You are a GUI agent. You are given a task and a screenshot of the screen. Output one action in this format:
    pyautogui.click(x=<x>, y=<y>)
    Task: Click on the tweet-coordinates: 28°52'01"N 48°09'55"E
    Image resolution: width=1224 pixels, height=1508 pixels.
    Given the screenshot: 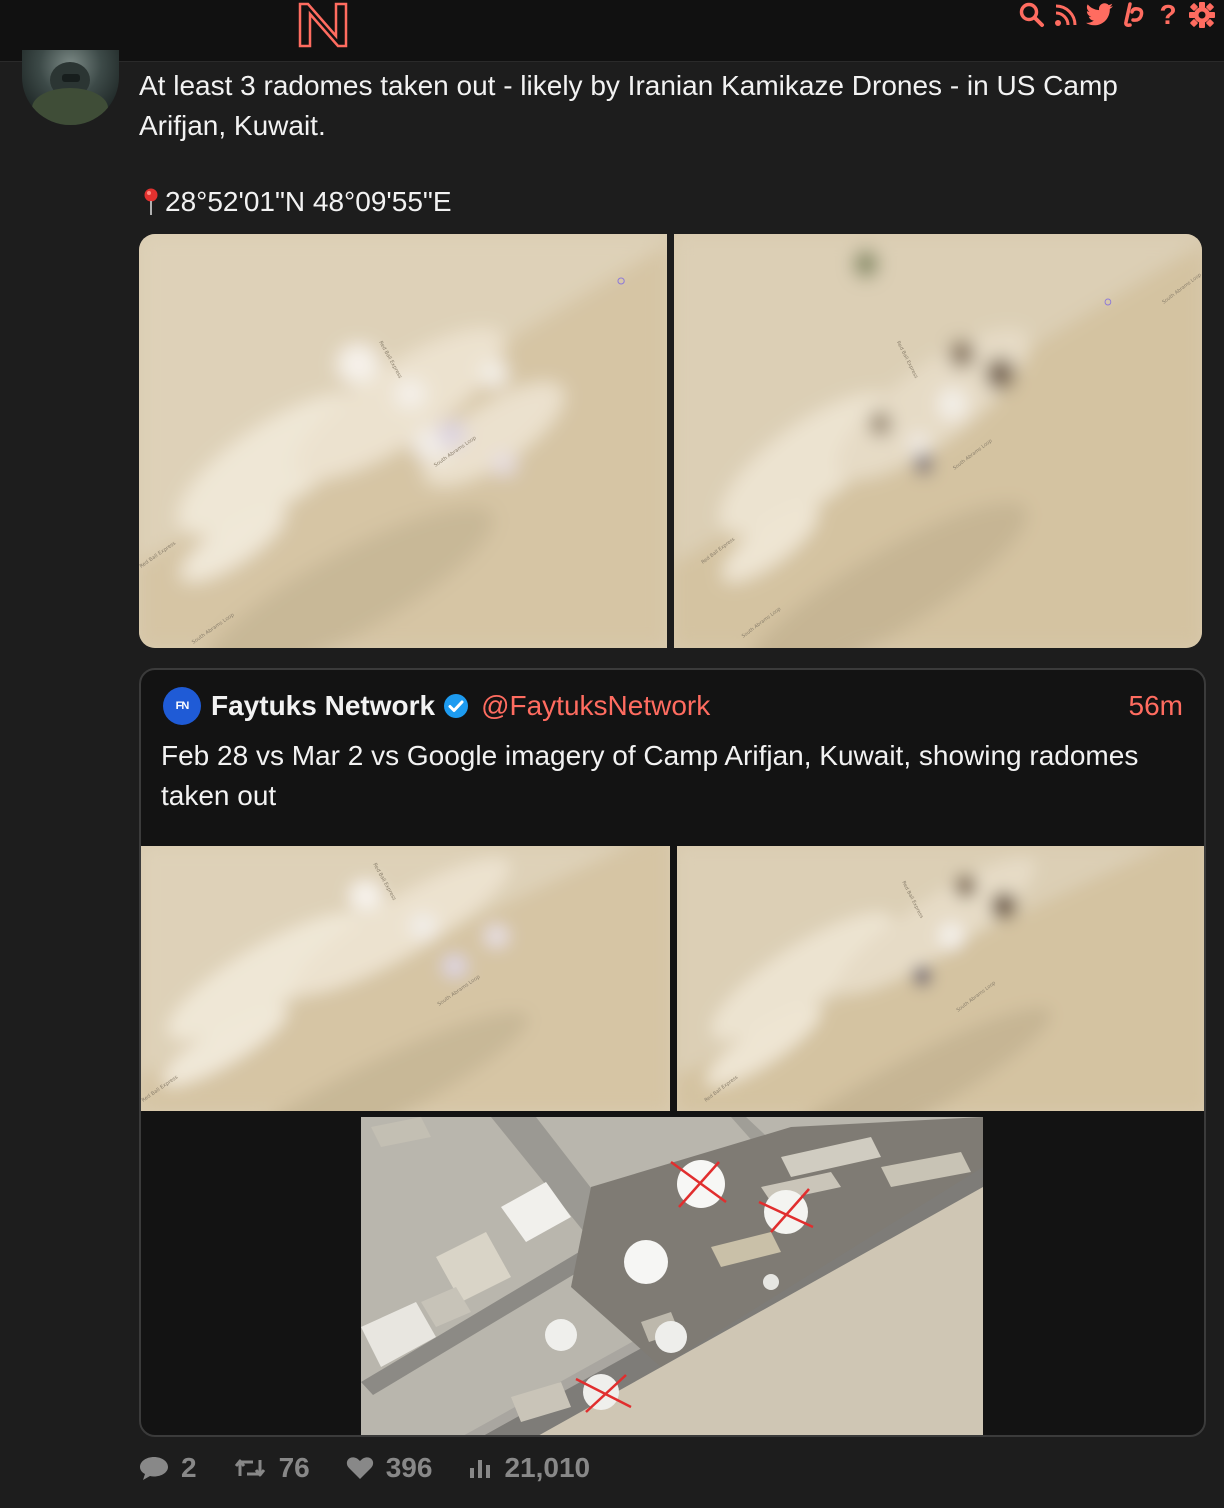 What is the action you would take?
    pyautogui.click(x=296, y=202)
    